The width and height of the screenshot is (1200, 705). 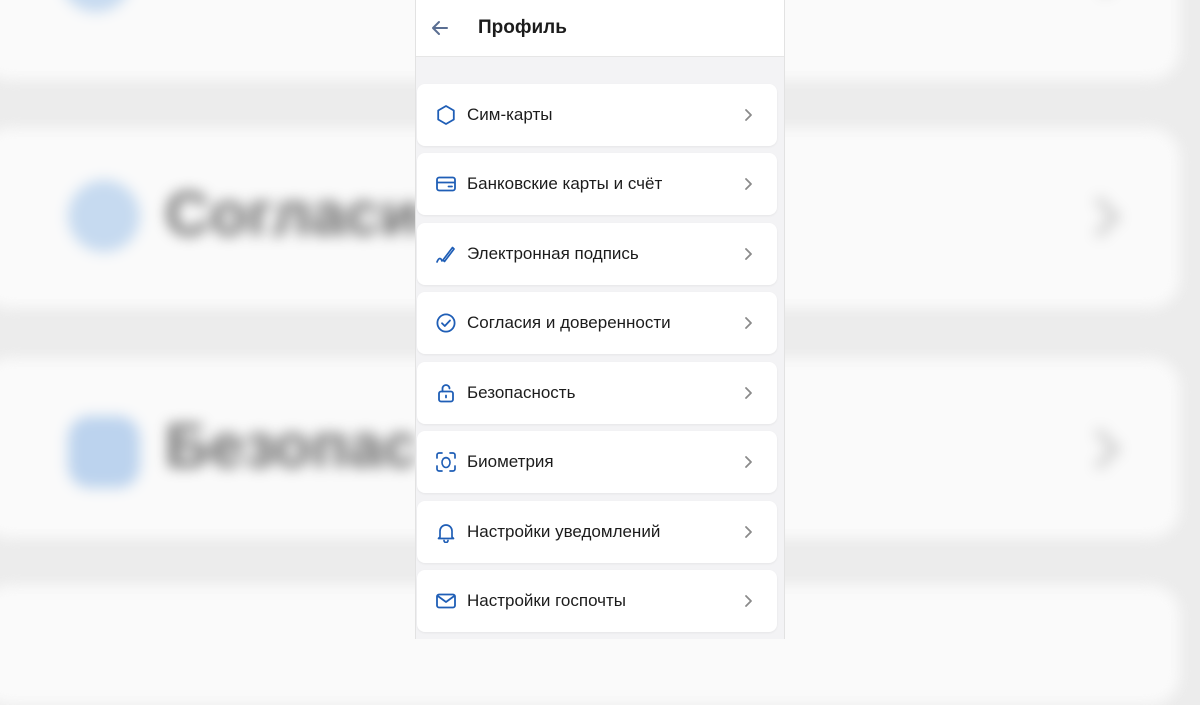 I want to click on menu-item-notification-settings: Настройки уведомлений, so click(x=597, y=532).